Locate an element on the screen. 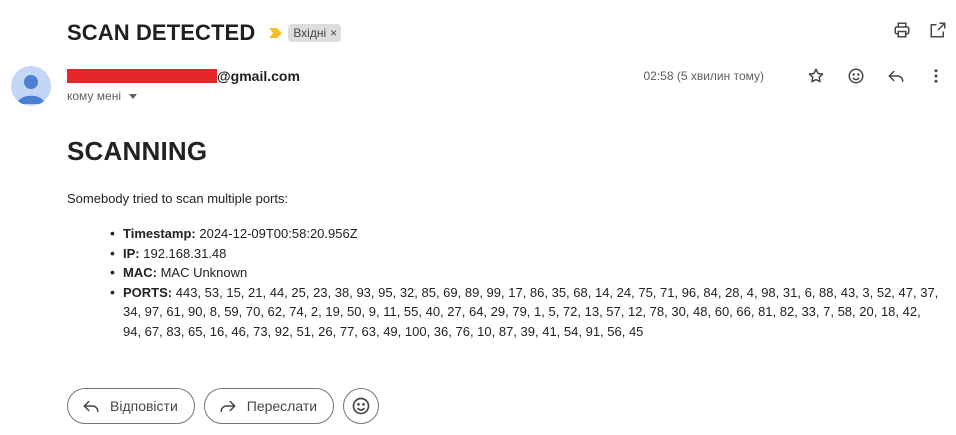 The height and width of the screenshot is (435, 956). reply-actions: Відповісти Переслати is located at coordinates (223, 406).